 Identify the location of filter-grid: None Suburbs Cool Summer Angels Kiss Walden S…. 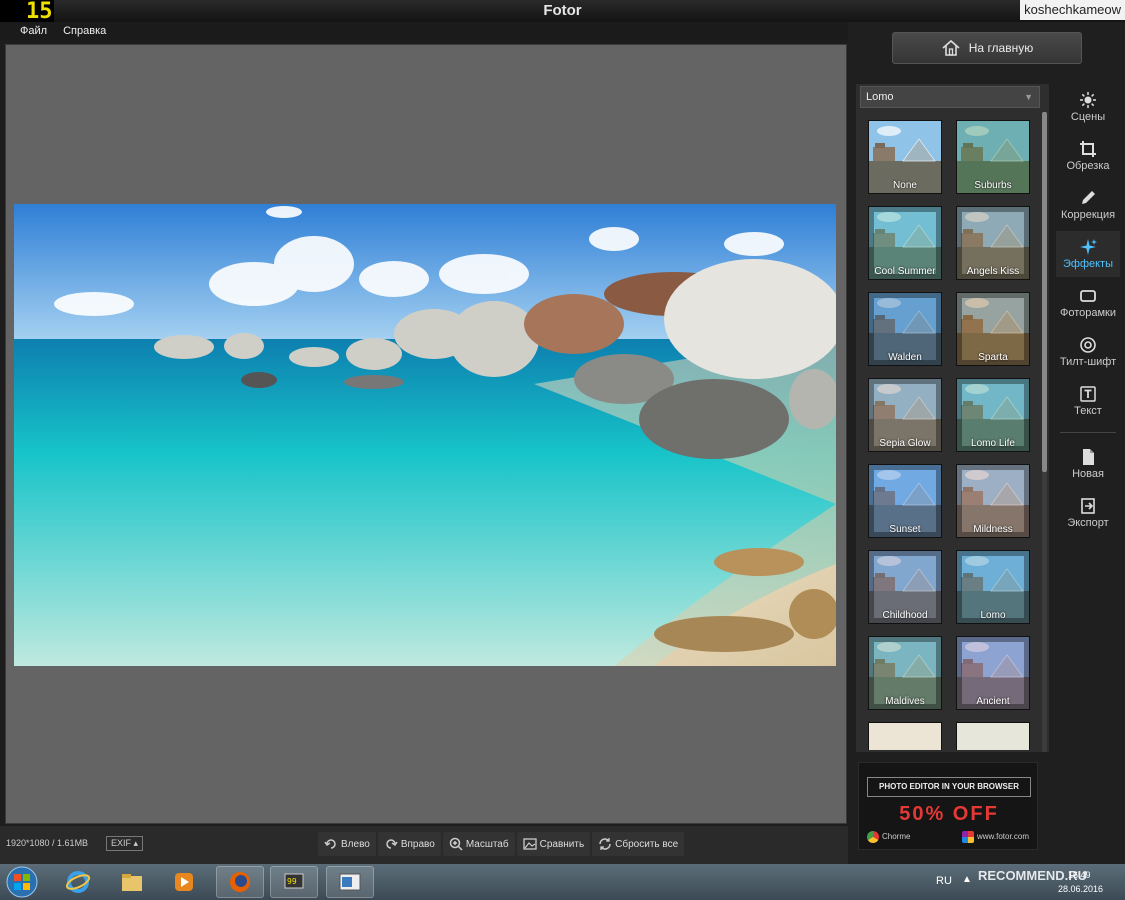
(951, 435).